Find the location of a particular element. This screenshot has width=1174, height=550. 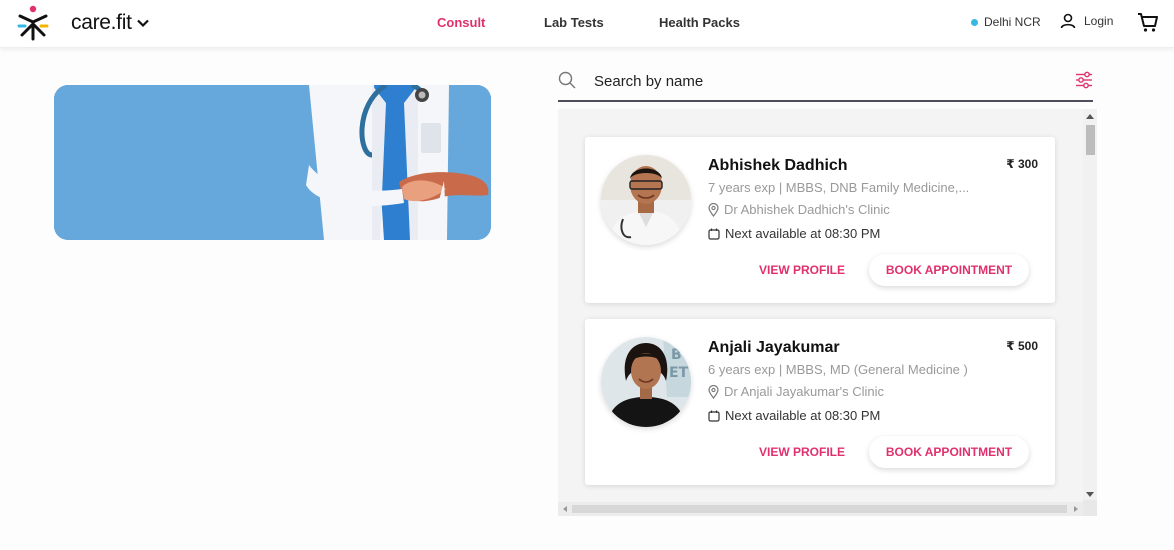

svg-text: B is located at coordinates (676, 355).